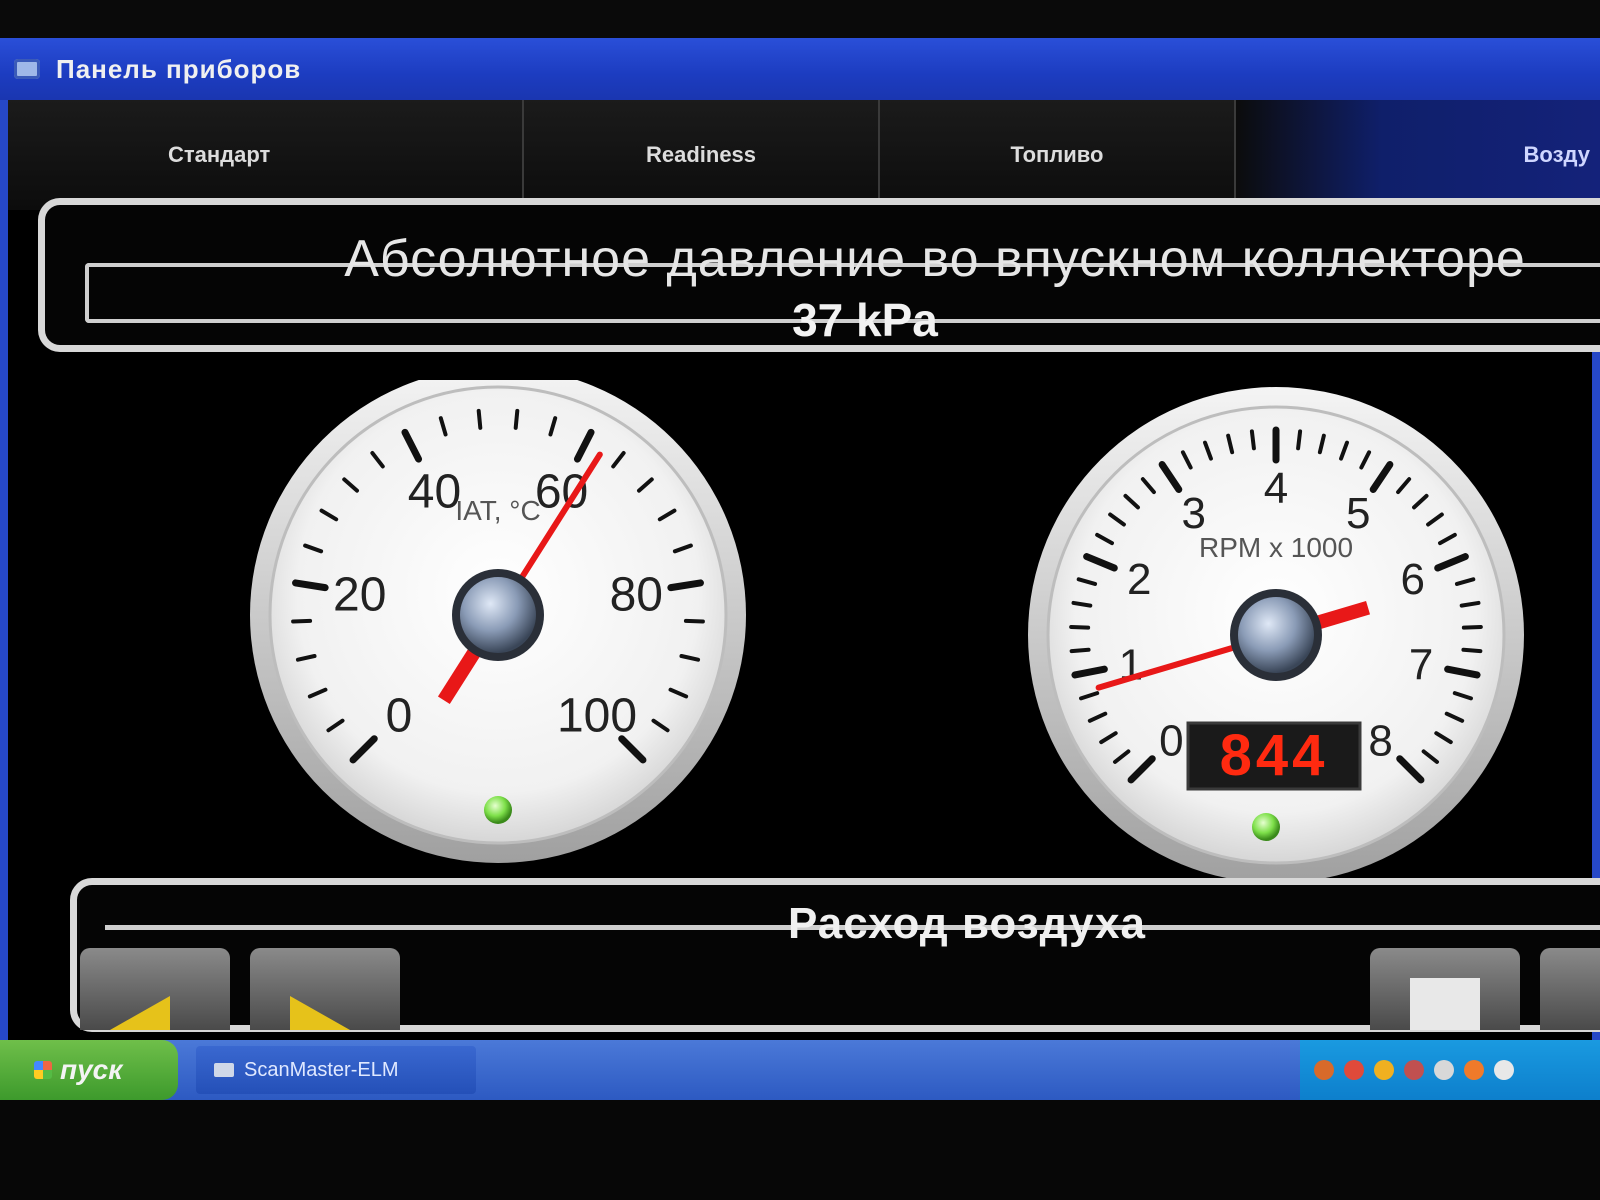  Describe the element at coordinates (179, 68) in the screenshot. I see `window-title: Панель приборов` at that location.